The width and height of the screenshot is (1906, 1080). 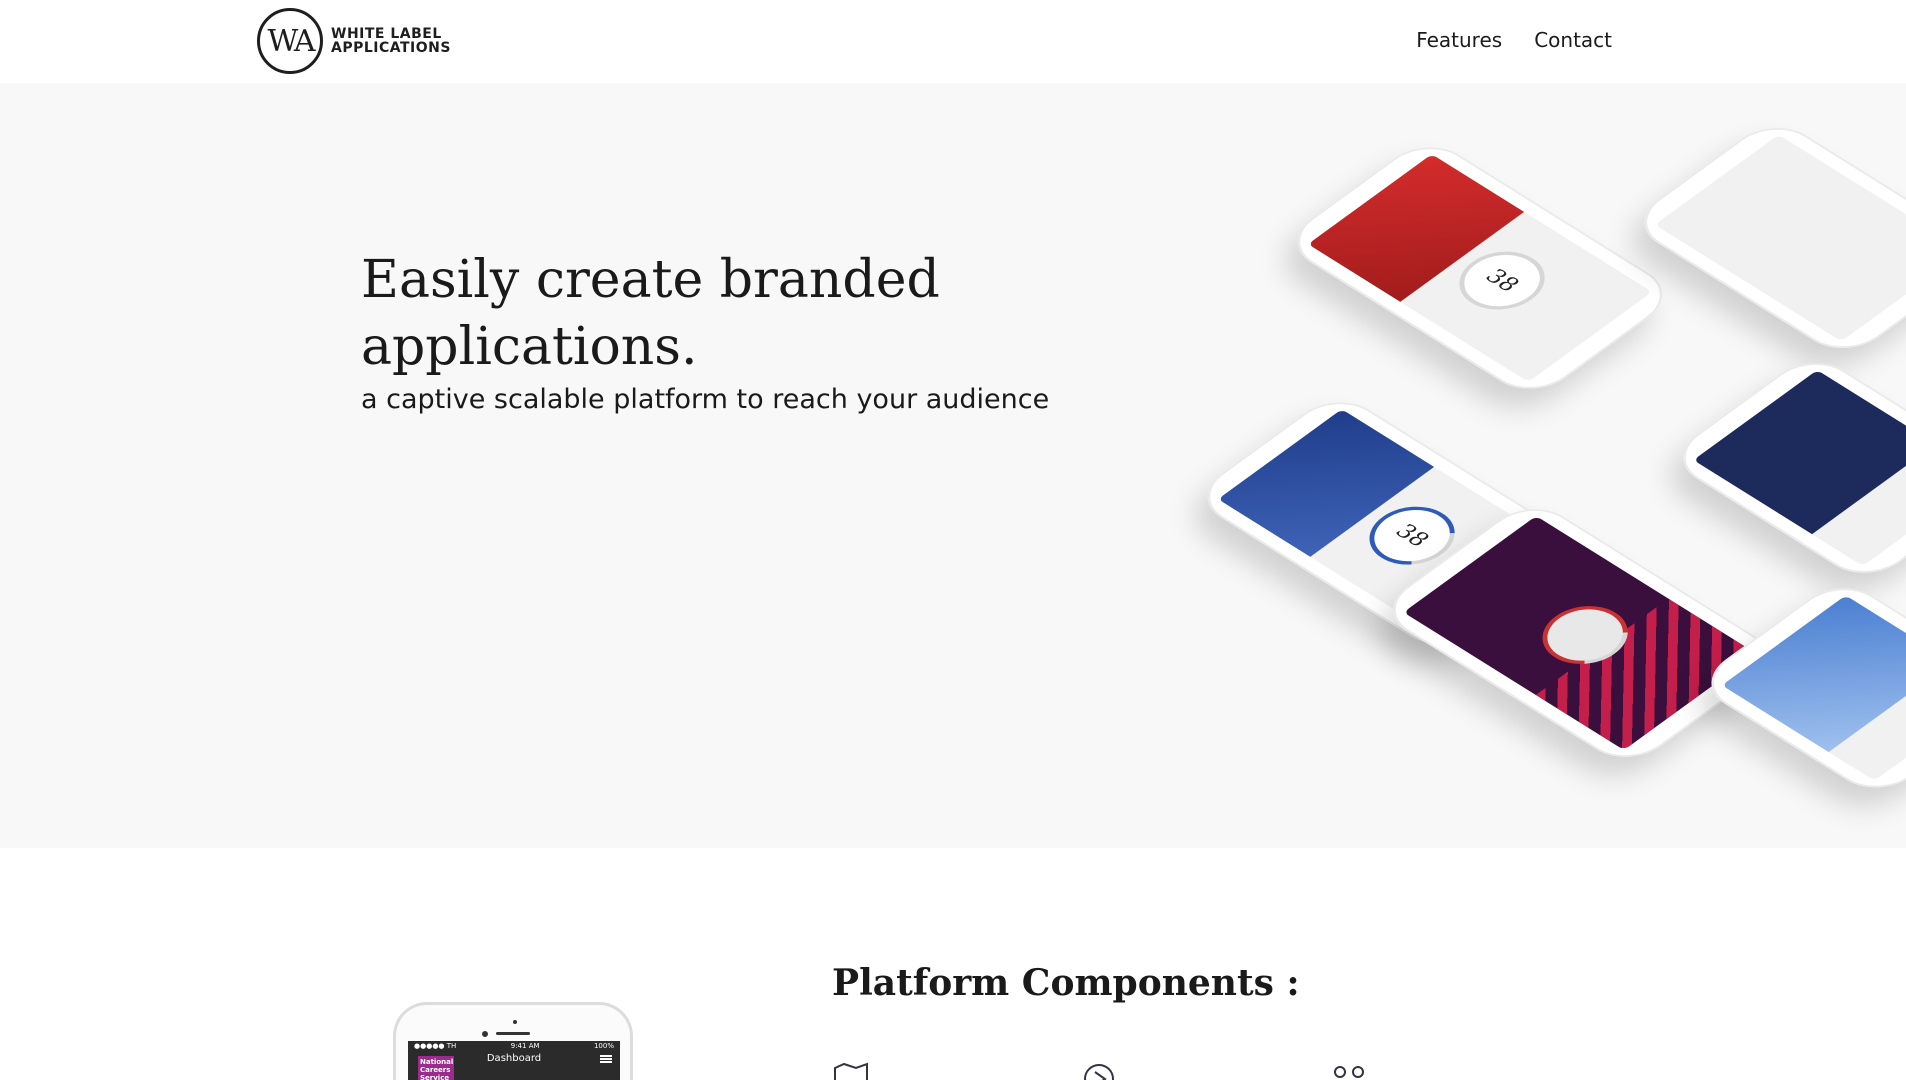 What do you see at coordinates (386, 34) in the screenshot?
I see `logo-line-1: WHITE LABEL` at bounding box center [386, 34].